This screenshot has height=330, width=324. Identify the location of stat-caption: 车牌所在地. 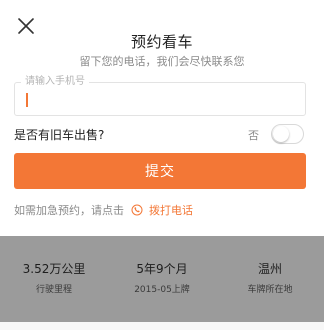
(270, 290).